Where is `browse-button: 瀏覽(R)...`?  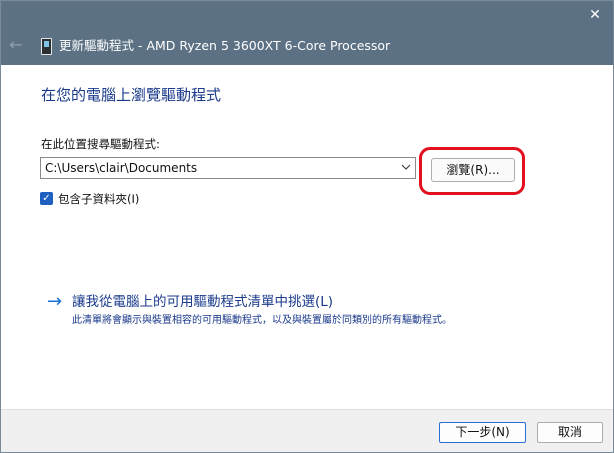
browse-button: 瀏覽(R)... is located at coordinates (473, 170).